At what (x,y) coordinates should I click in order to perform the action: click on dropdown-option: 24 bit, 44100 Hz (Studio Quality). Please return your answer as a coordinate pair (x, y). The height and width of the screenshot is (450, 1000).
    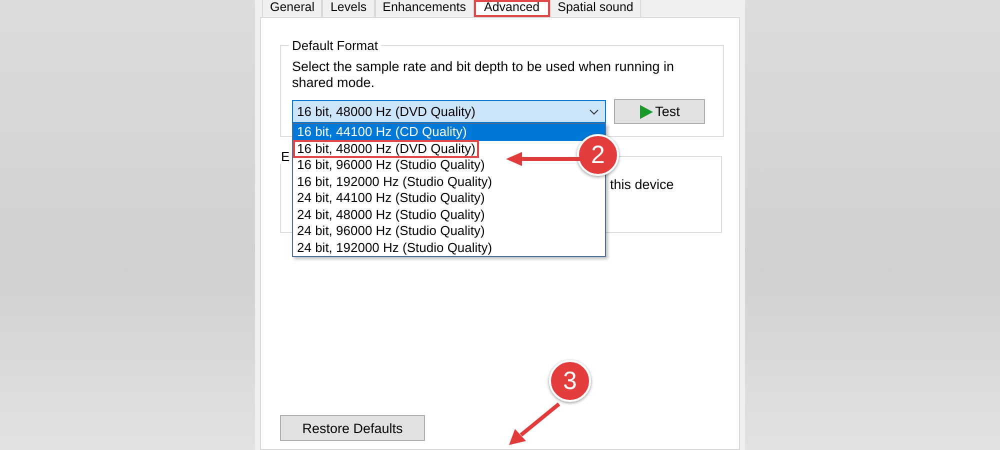
    Looking at the image, I should click on (391, 198).